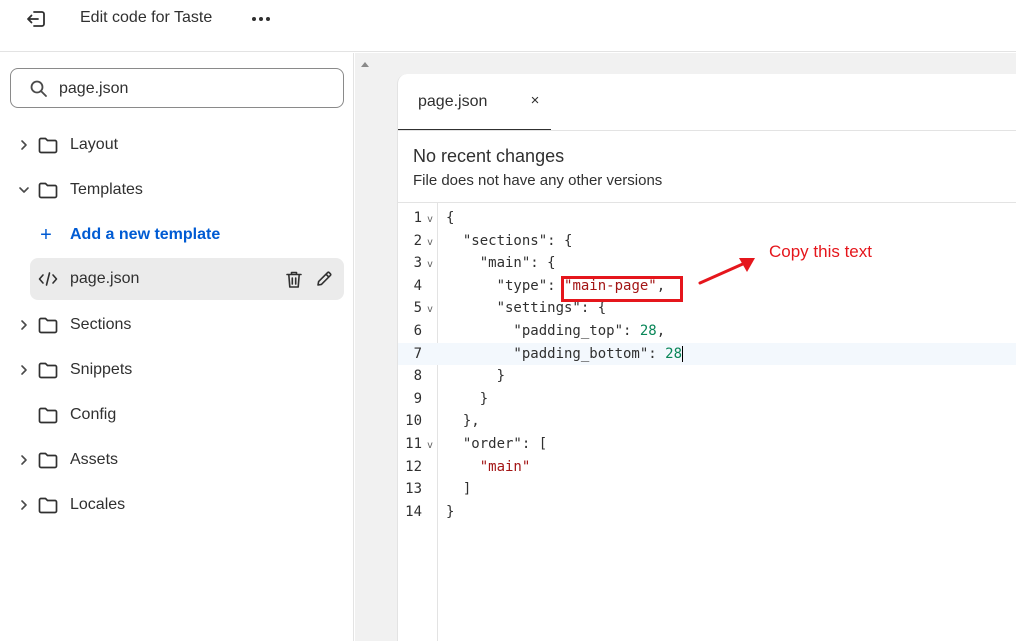 The width and height of the screenshot is (1016, 641). Describe the element at coordinates (622, 289) in the screenshot. I see `annotation-highlight-box` at that location.